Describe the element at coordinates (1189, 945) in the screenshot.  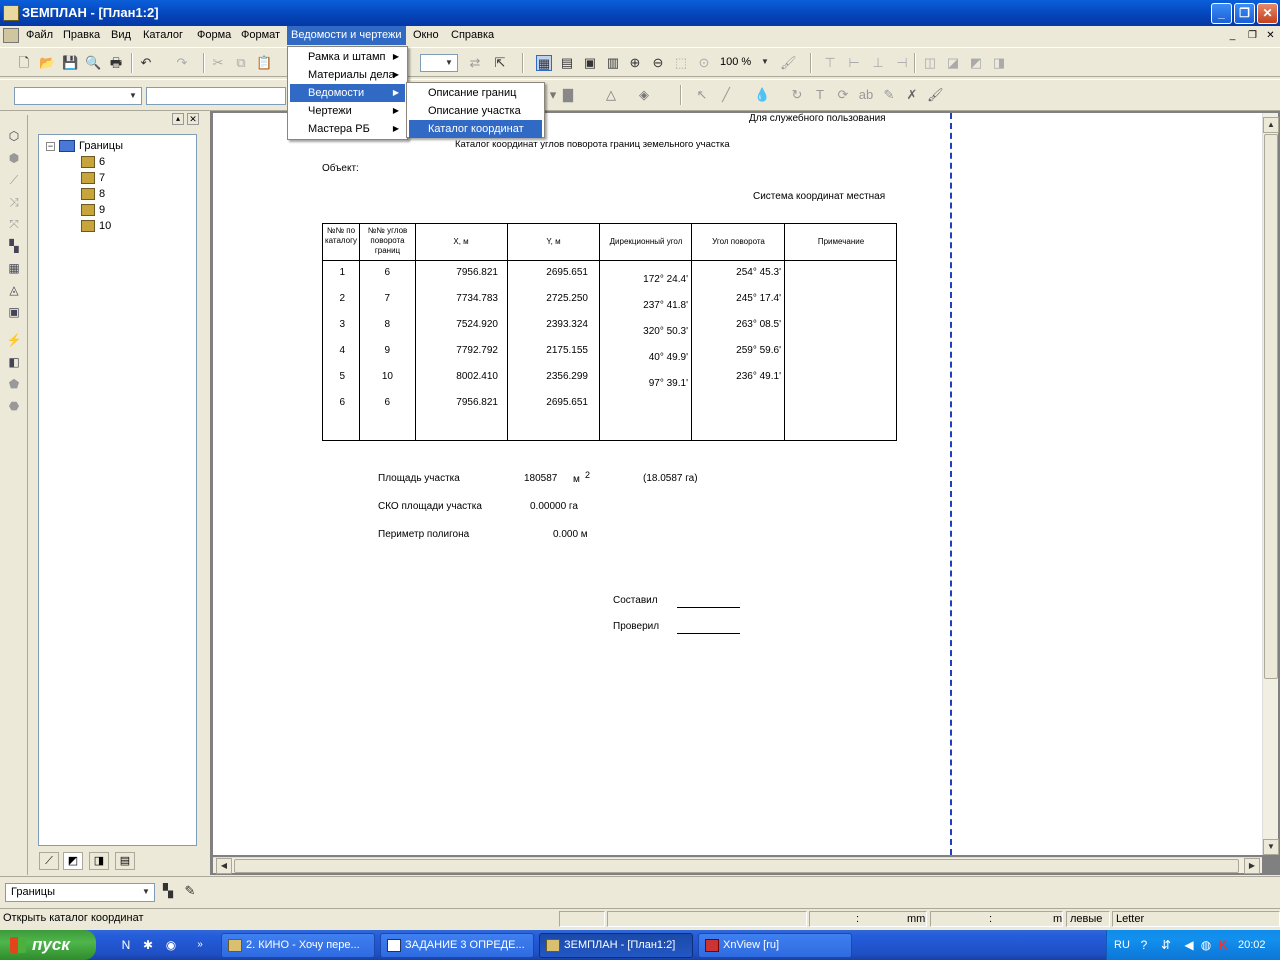
I see `tray-back-icon: ◀` at that location.